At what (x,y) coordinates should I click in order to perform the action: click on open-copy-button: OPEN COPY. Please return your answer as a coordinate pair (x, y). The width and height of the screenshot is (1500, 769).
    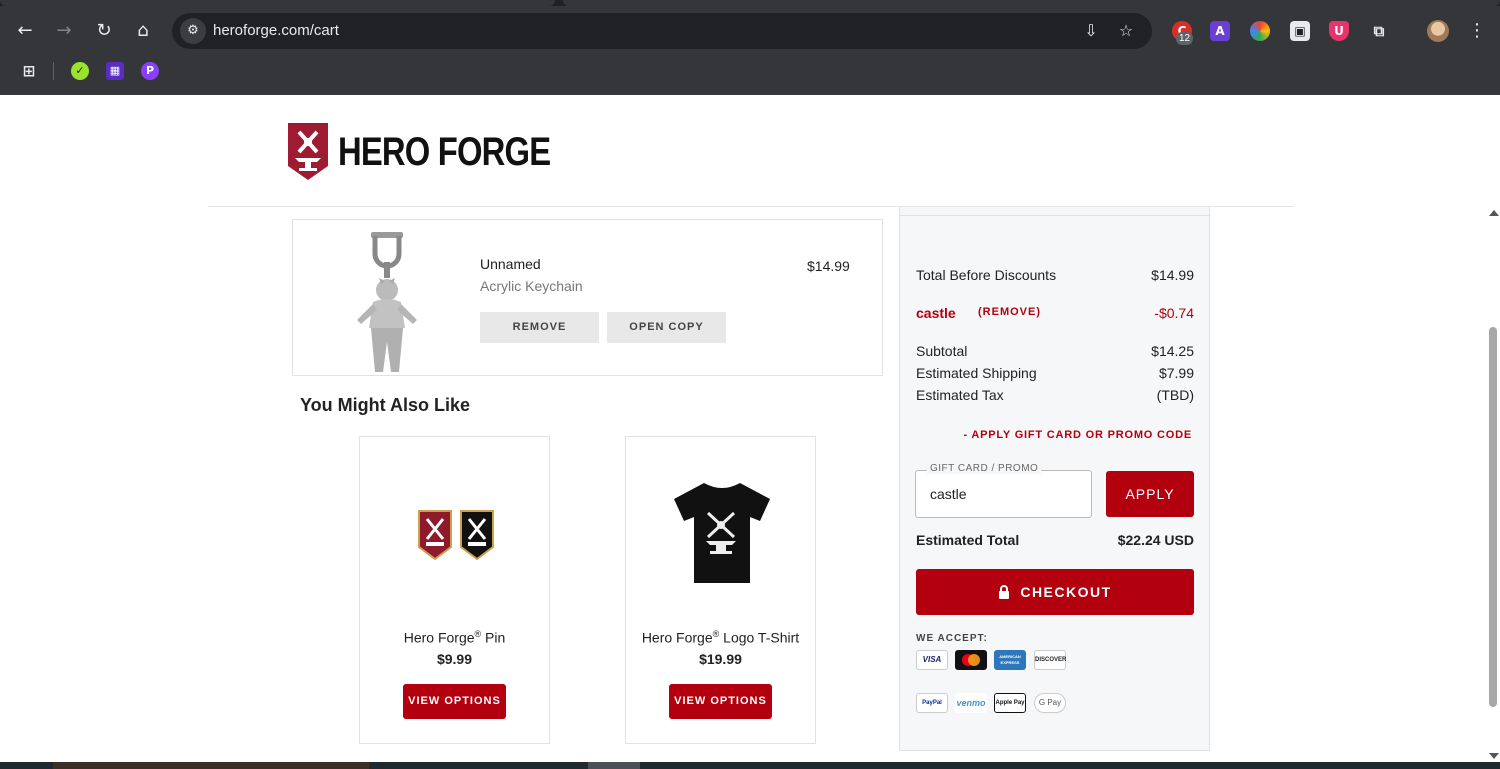
    Looking at the image, I should click on (666, 327).